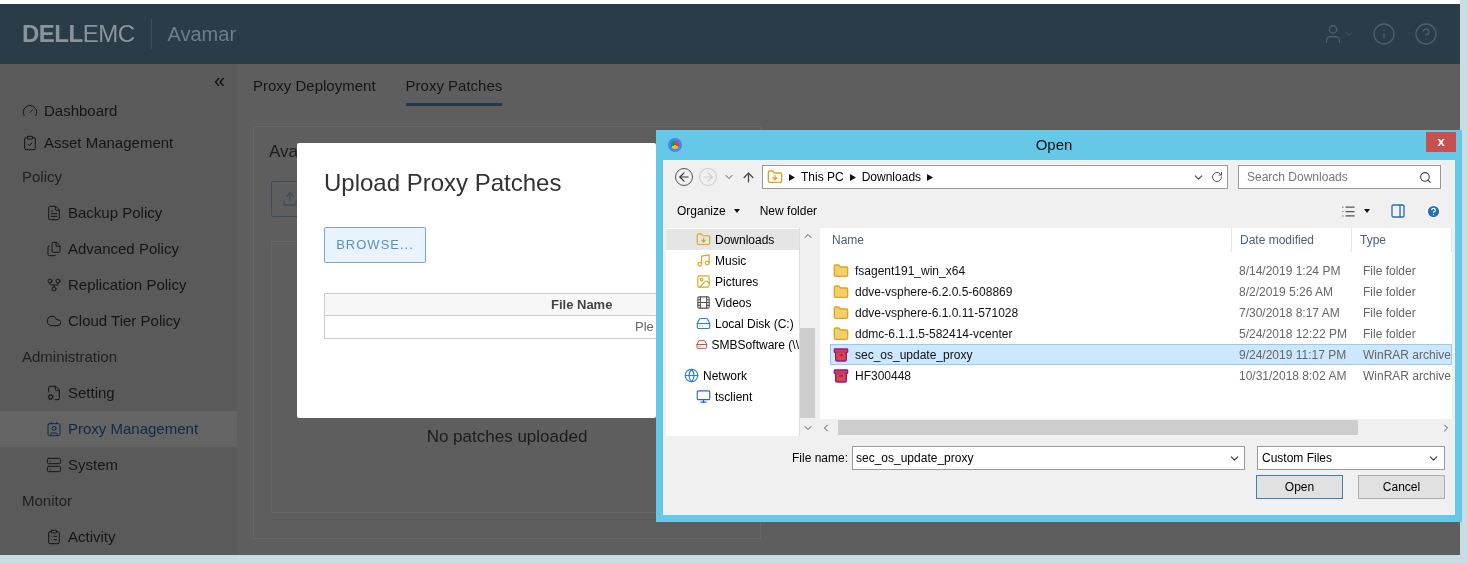  I want to click on product-name: Avamar, so click(202, 34).